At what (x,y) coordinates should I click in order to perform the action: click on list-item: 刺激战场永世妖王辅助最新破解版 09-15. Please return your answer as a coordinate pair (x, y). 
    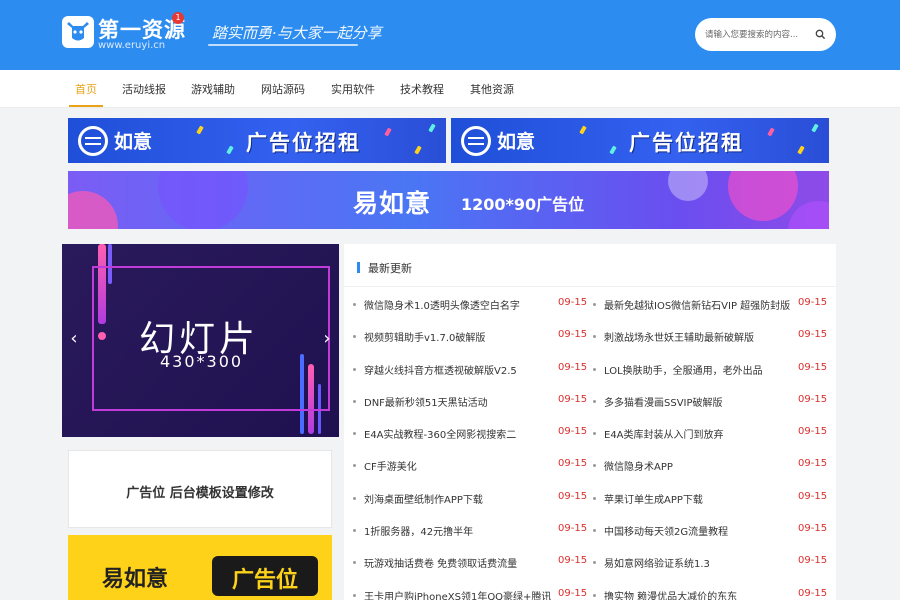
    Looking at the image, I should click on (711, 345).